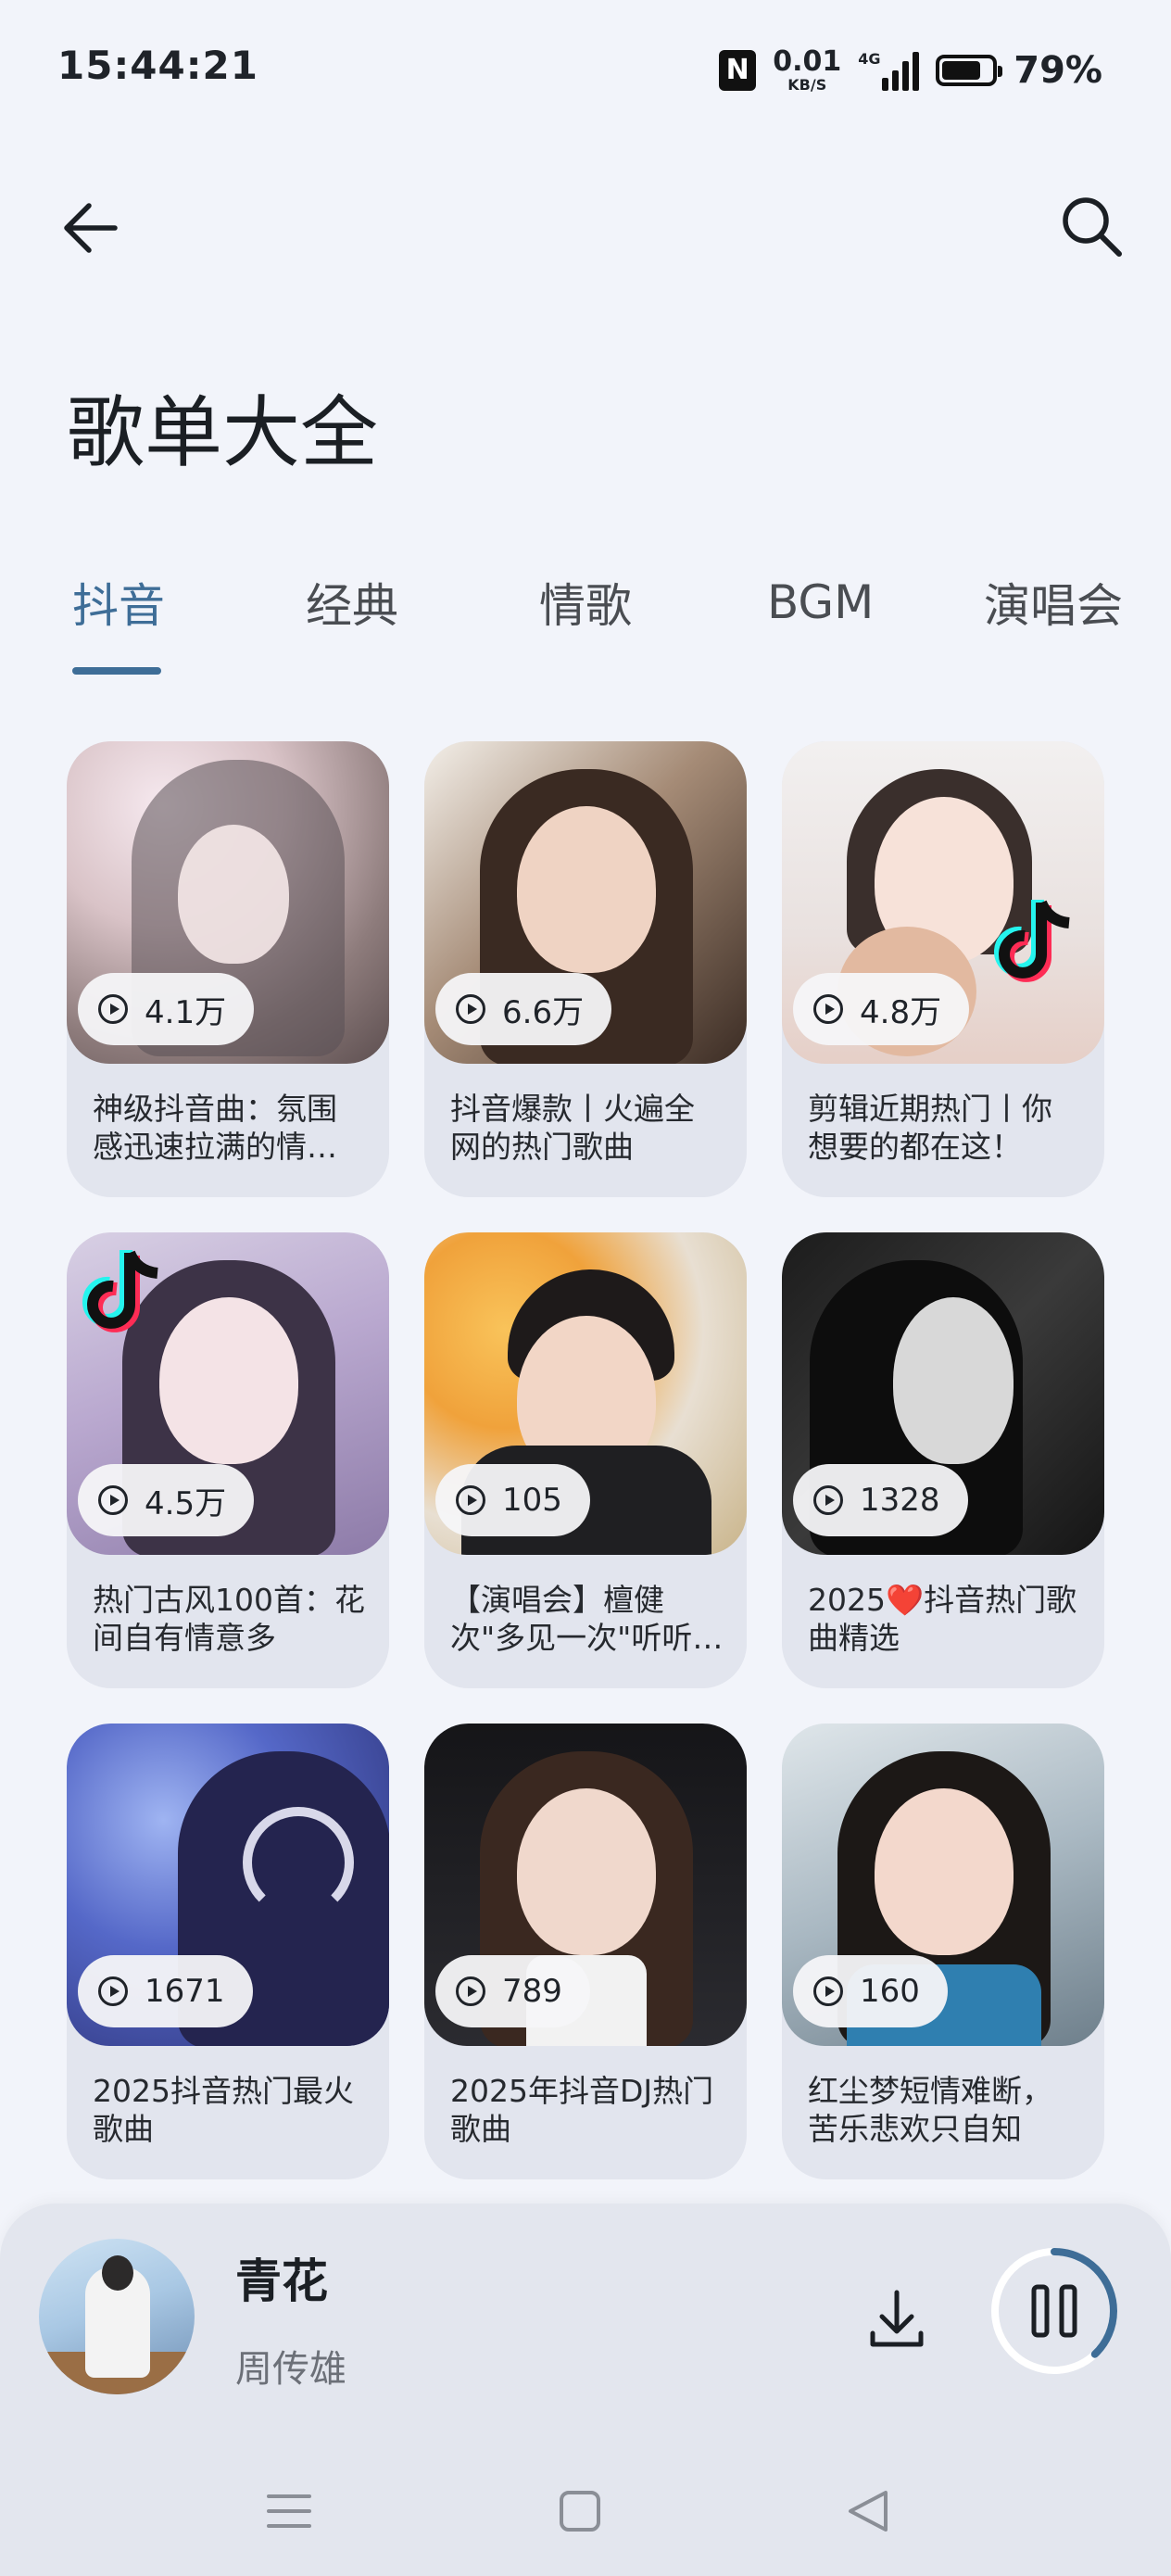 This screenshot has height=2576, width=1171. I want to click on back-nav-button, so click(869, 2511).